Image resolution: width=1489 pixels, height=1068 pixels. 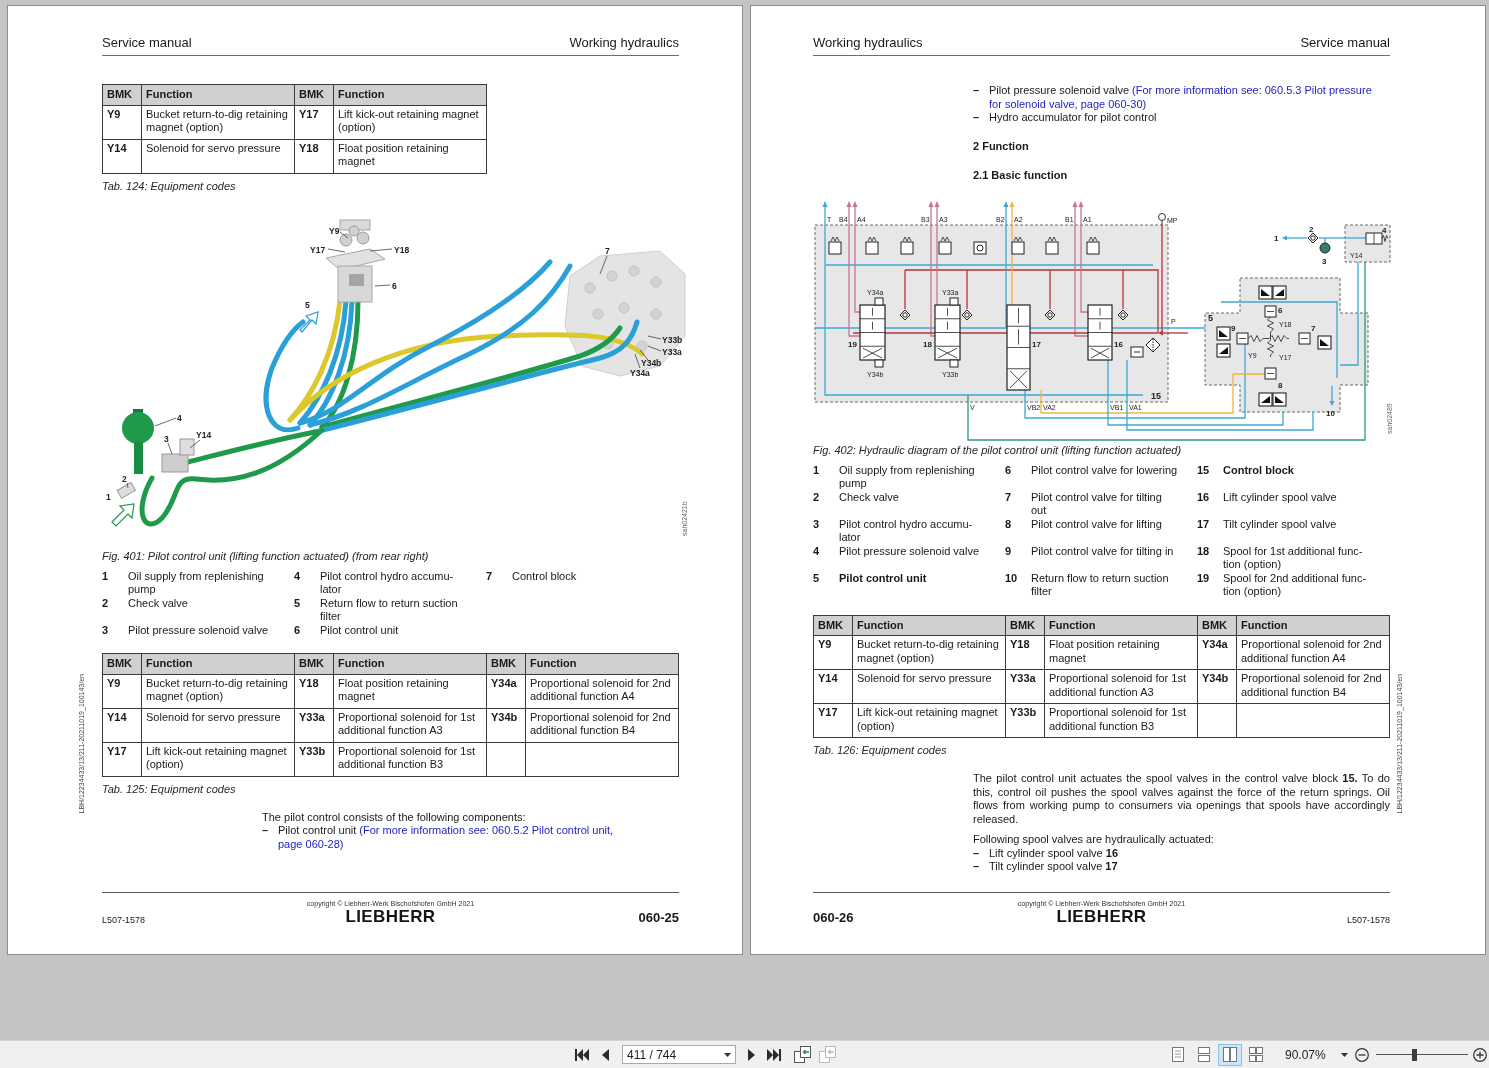 What do you see at coordinates (1325, 247) in the screenshot?
I see `accumulator-symbol` at bounding box center [1325, 247].